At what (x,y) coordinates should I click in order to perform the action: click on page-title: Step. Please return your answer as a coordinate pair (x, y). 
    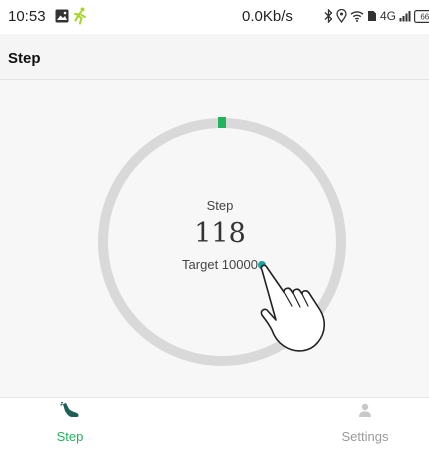
    Looking at the image, I should click on (24, 58).